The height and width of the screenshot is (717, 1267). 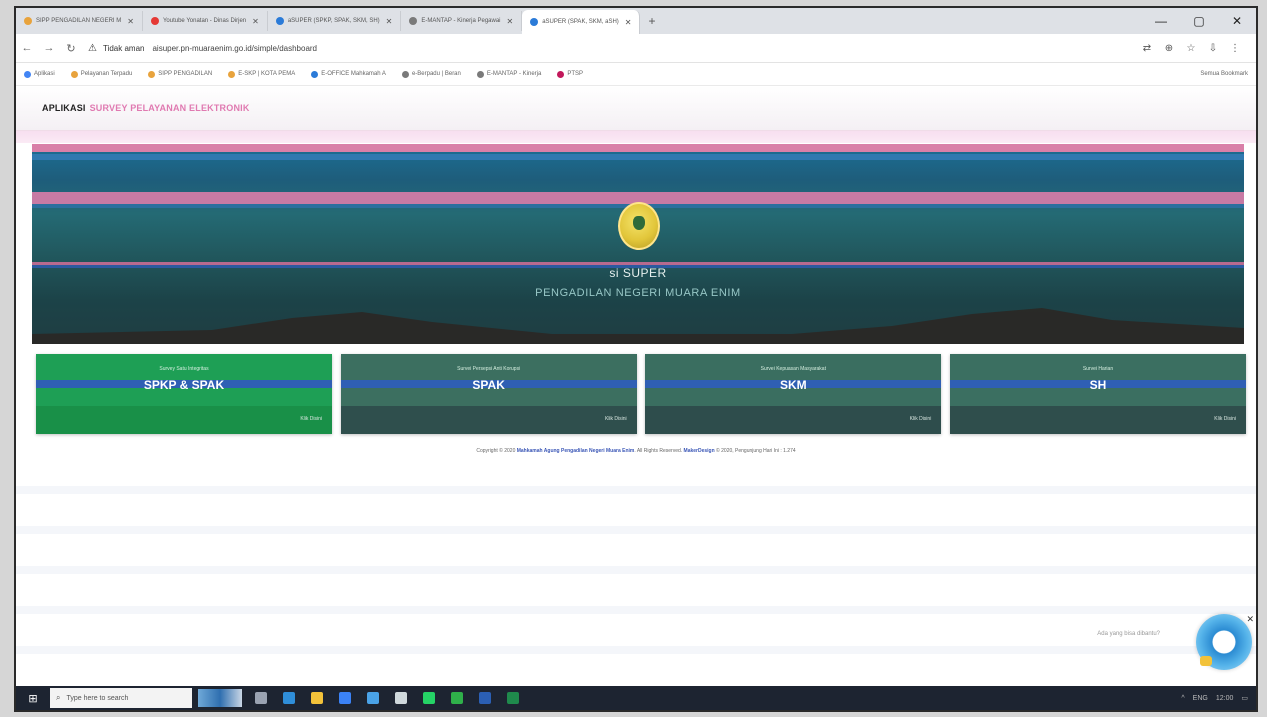 What do you see at coordinates (1224, 74) in the screenshot?
I see `all-bookmarks: Semua Bookmark` at bounding box center [1224, 74].